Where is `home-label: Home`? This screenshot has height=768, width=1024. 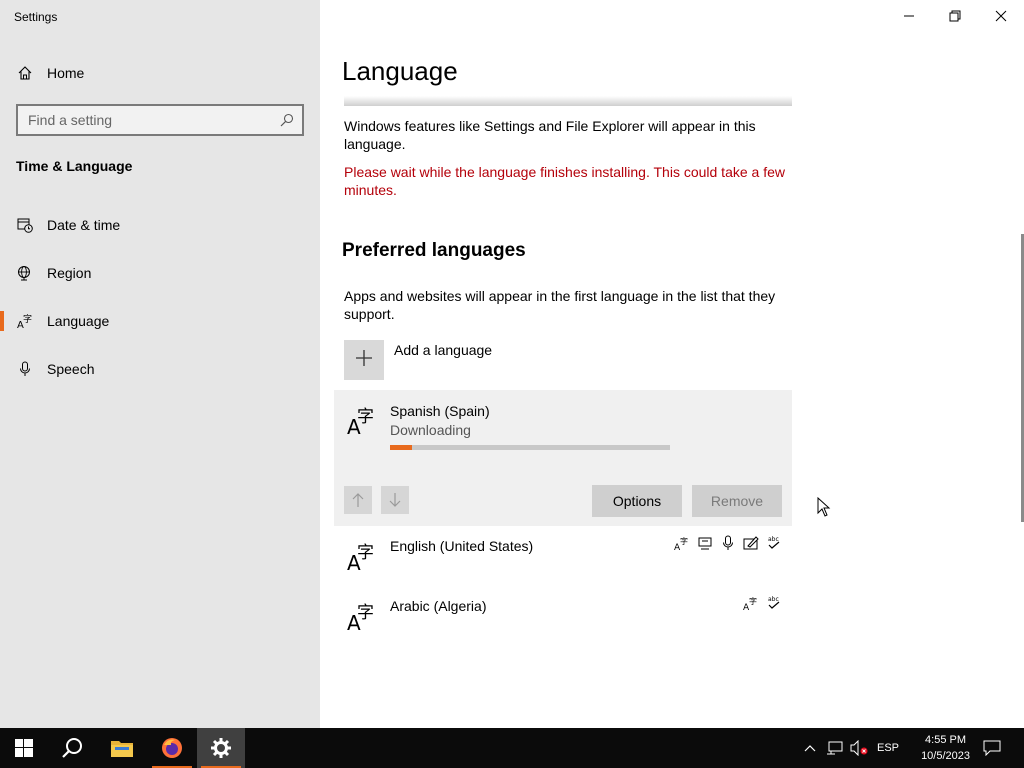
home-label: Home is located at coordinates (66, 73).